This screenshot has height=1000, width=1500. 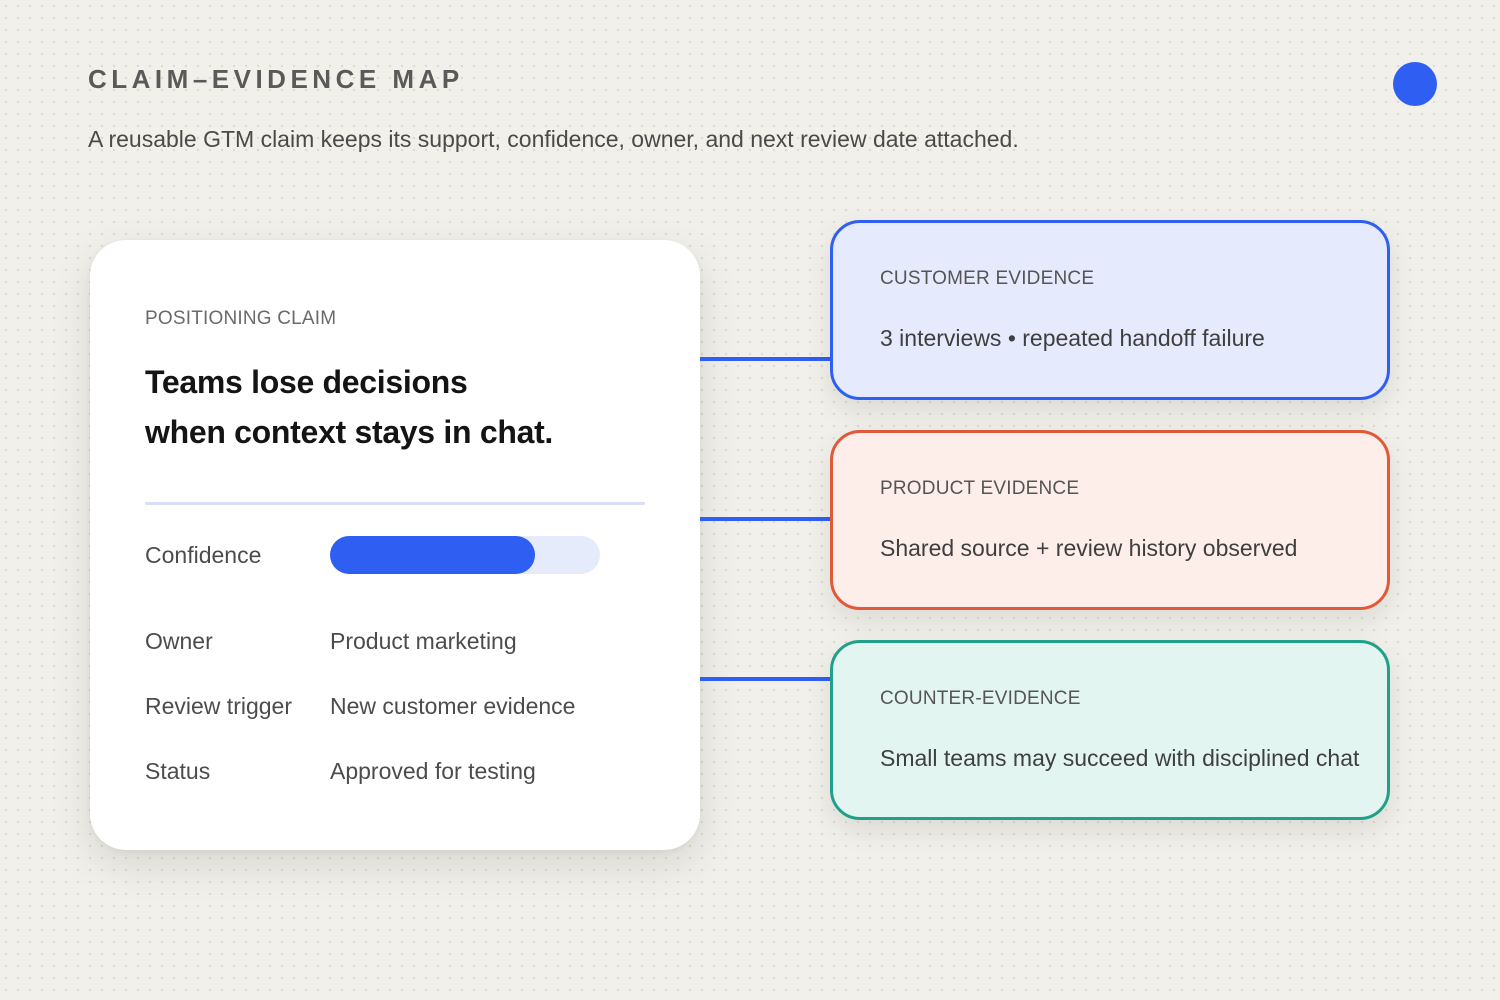 I want to click on claim-eyebrow: POSITIONING CLAIM, so click(x=241, y=318).